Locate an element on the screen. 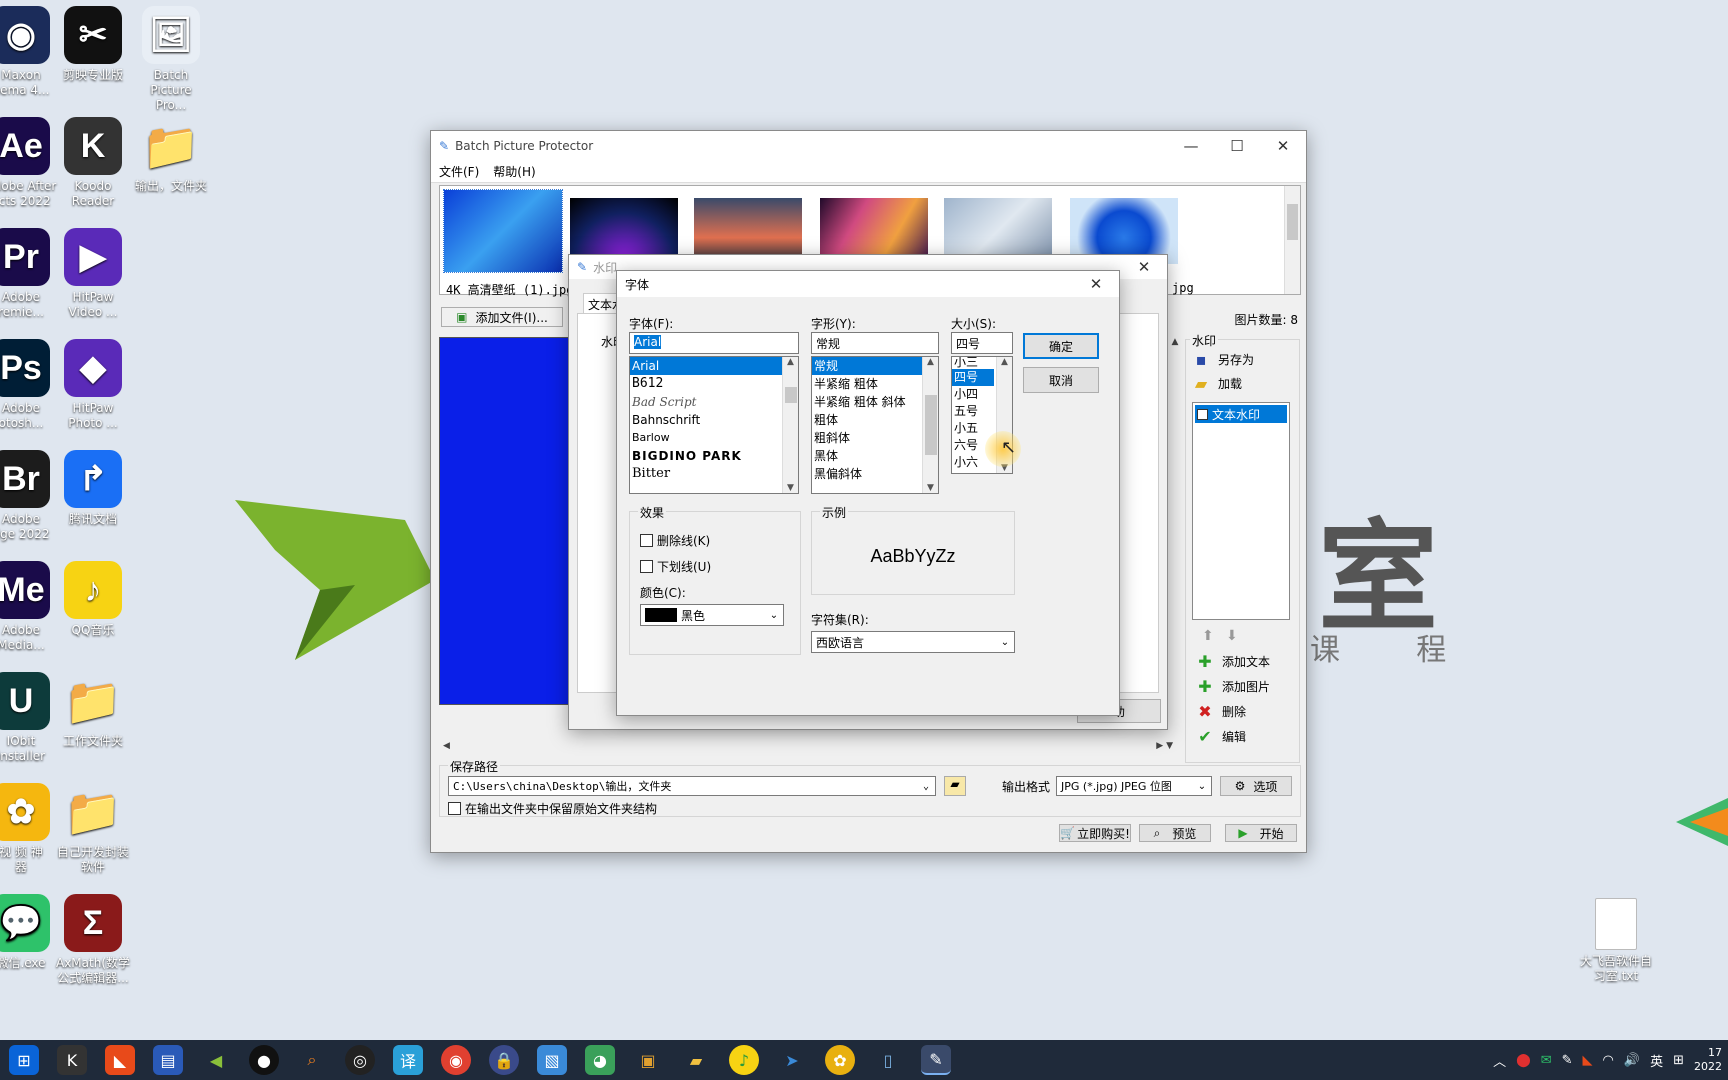 Image resolution: width=1728 pixels, height=1080 pixels. desktop-icon: K Koodo Reader is located at coordinates (93, 163).